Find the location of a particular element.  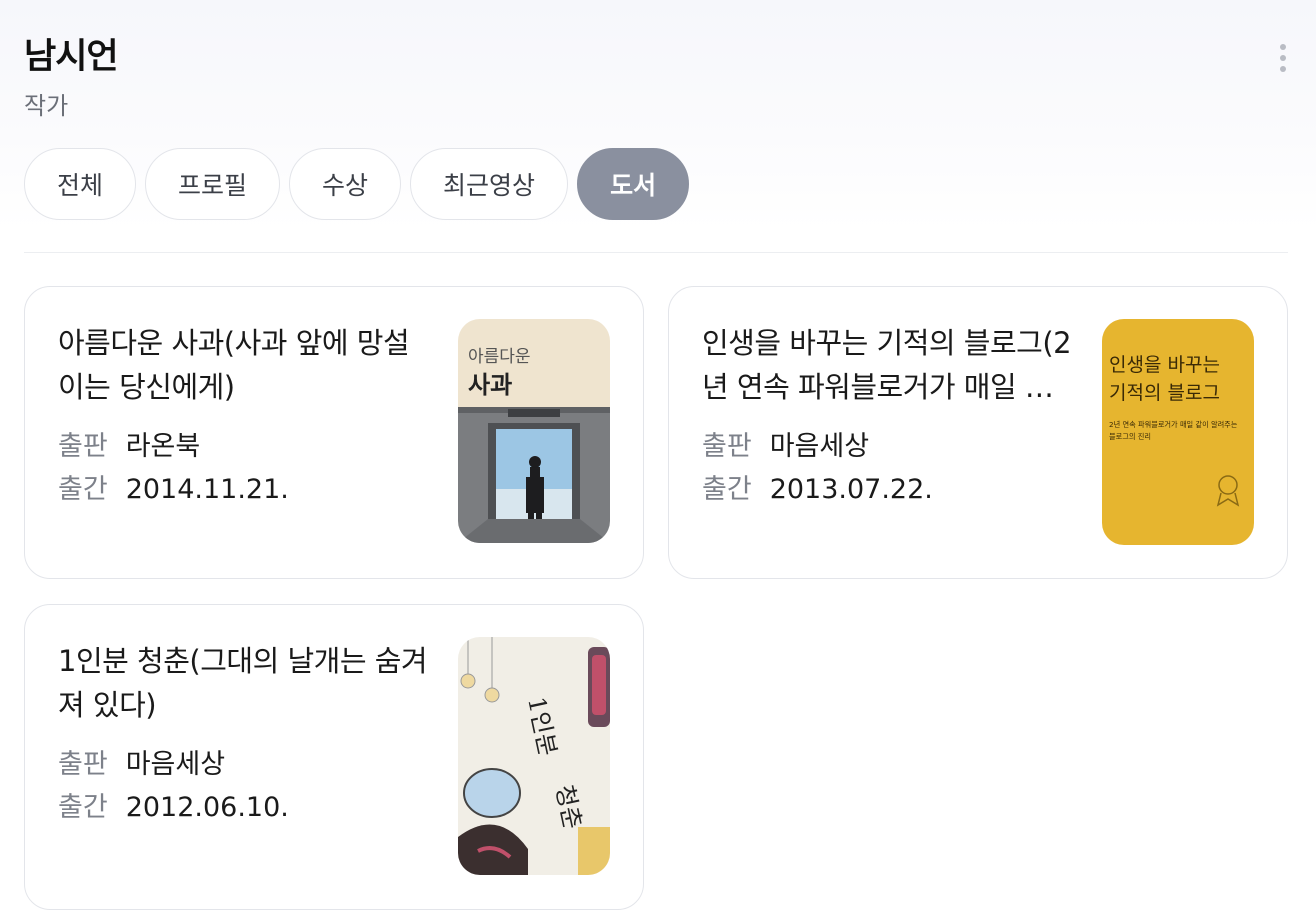

divider is located at coordinates (656, 252).